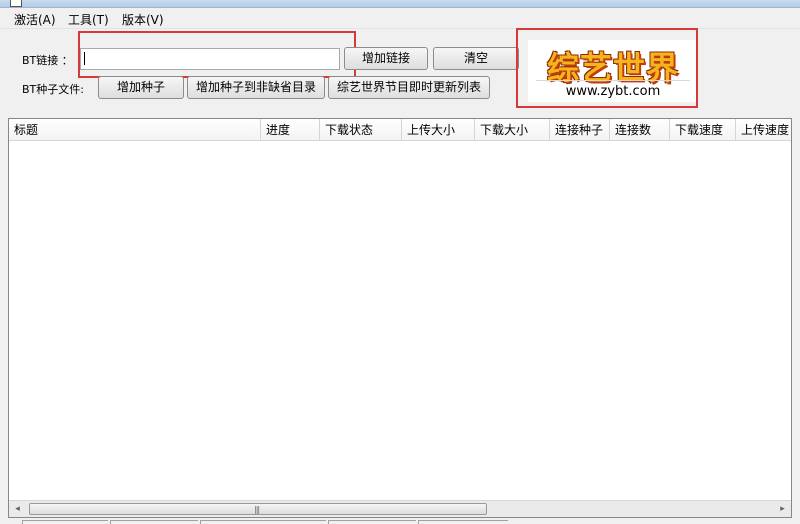 The height and width of the screenshot is (524, 800). Describe the element at coordinates (613, 80) in the screenshot. I see `logo-divider` at that location.